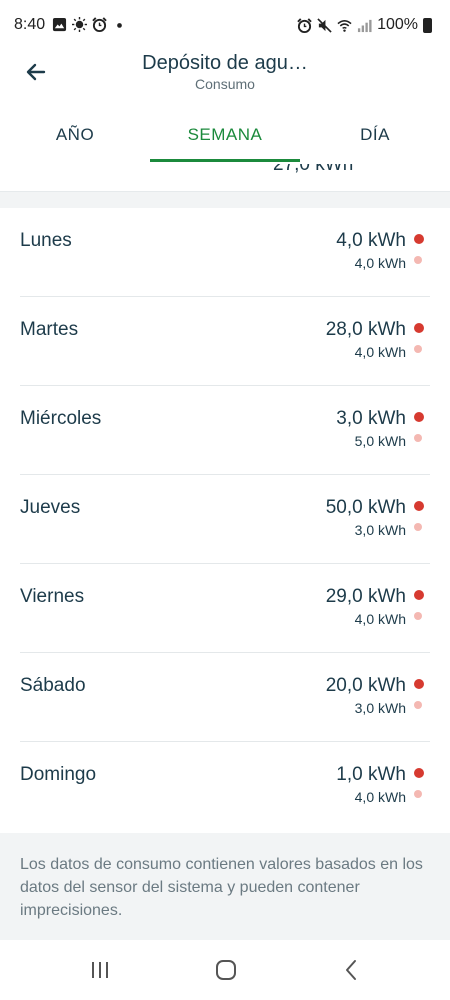 The image size is (450, 1000). I want to click on list-item: Martes 28,0 kWh 4,0 kWh, so click(225, 341).